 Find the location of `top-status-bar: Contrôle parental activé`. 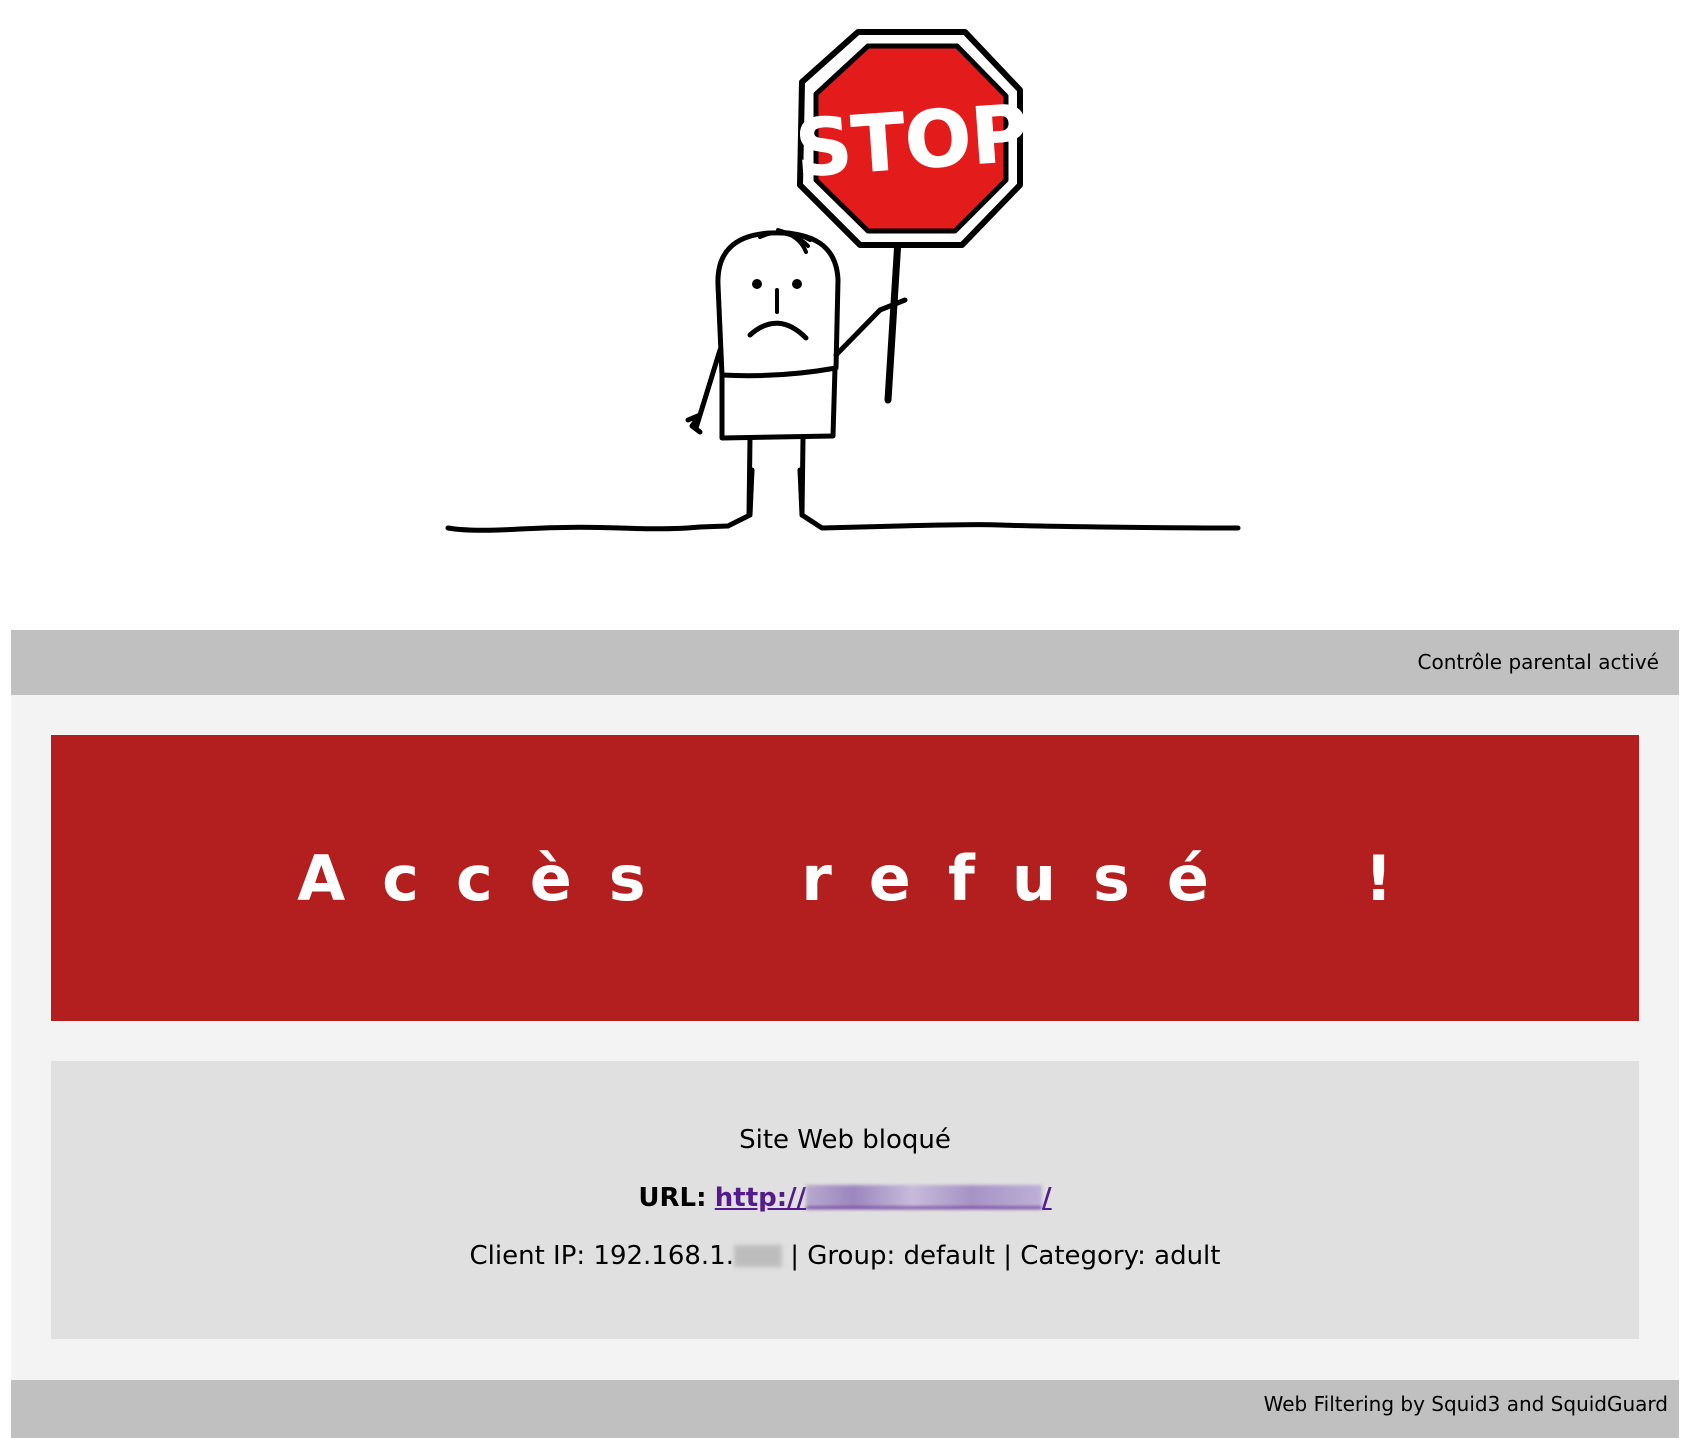

top-status-bar: Contrôle parental activé is located at coordinates (845, 662).